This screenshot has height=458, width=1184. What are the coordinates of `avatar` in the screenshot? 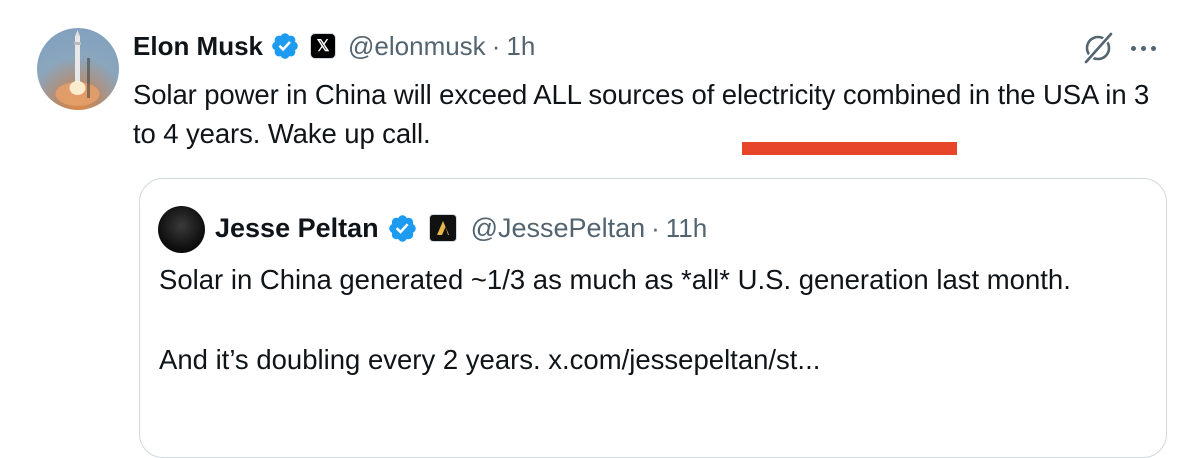 It's located at (78, 69).